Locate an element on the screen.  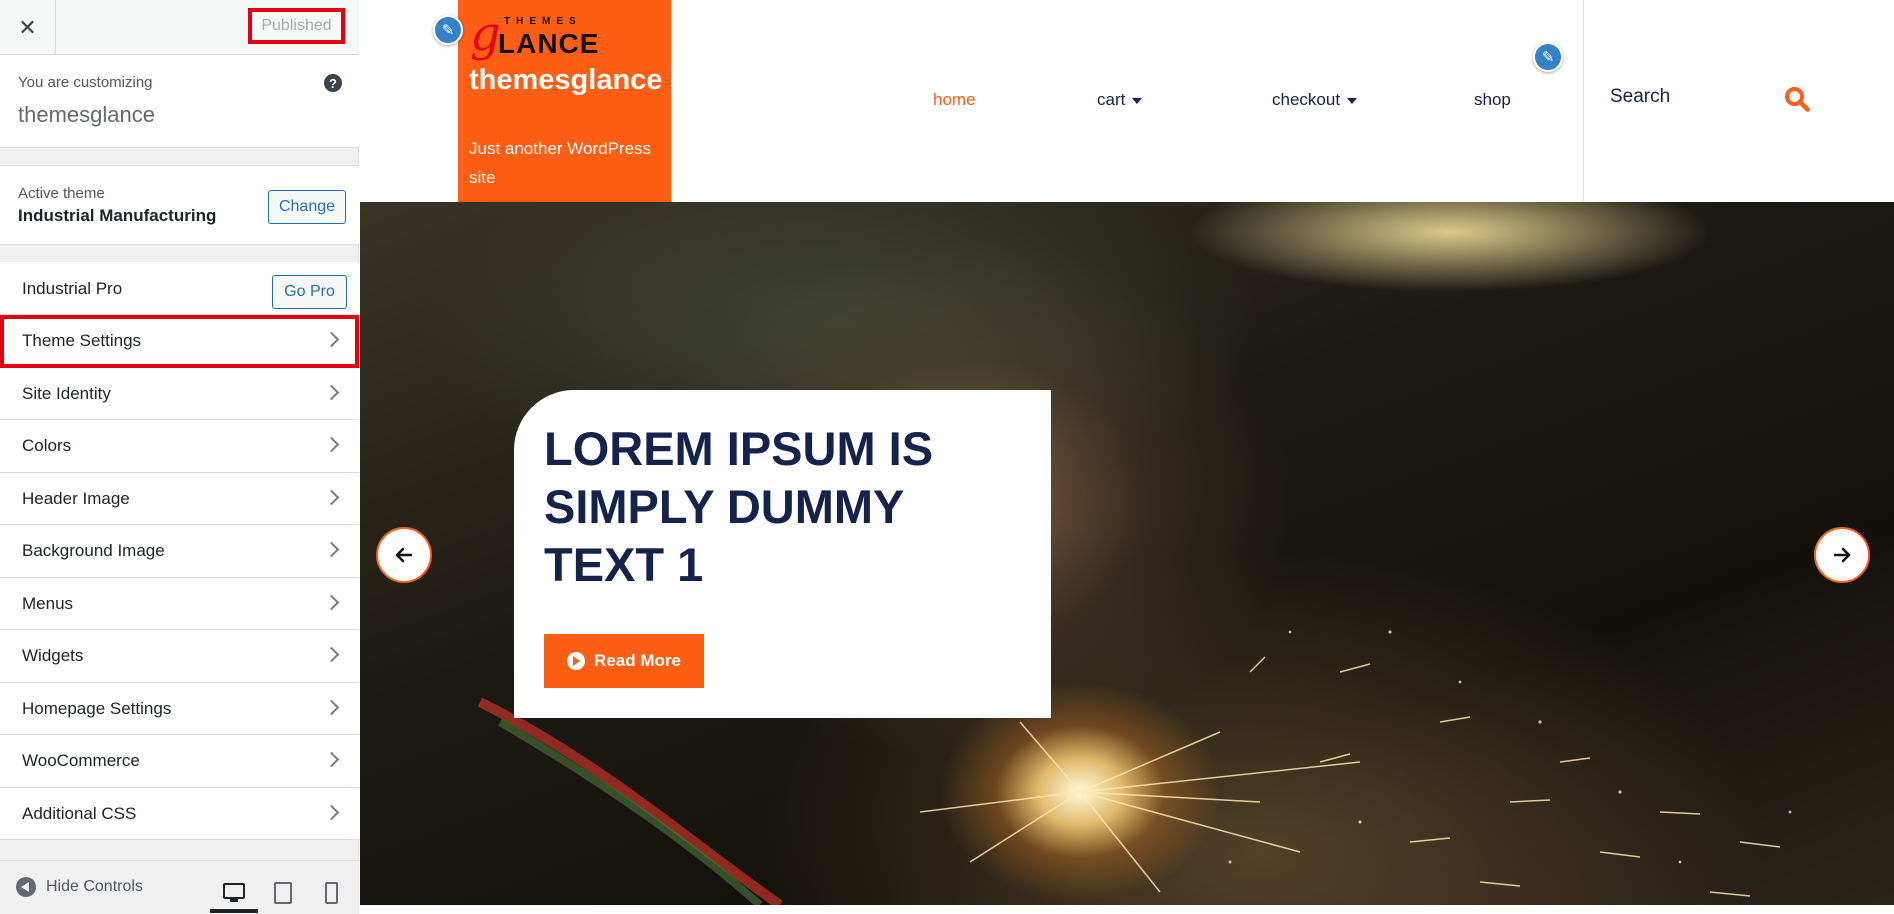
arrow-left-icon is located at coordinates (404, 555).